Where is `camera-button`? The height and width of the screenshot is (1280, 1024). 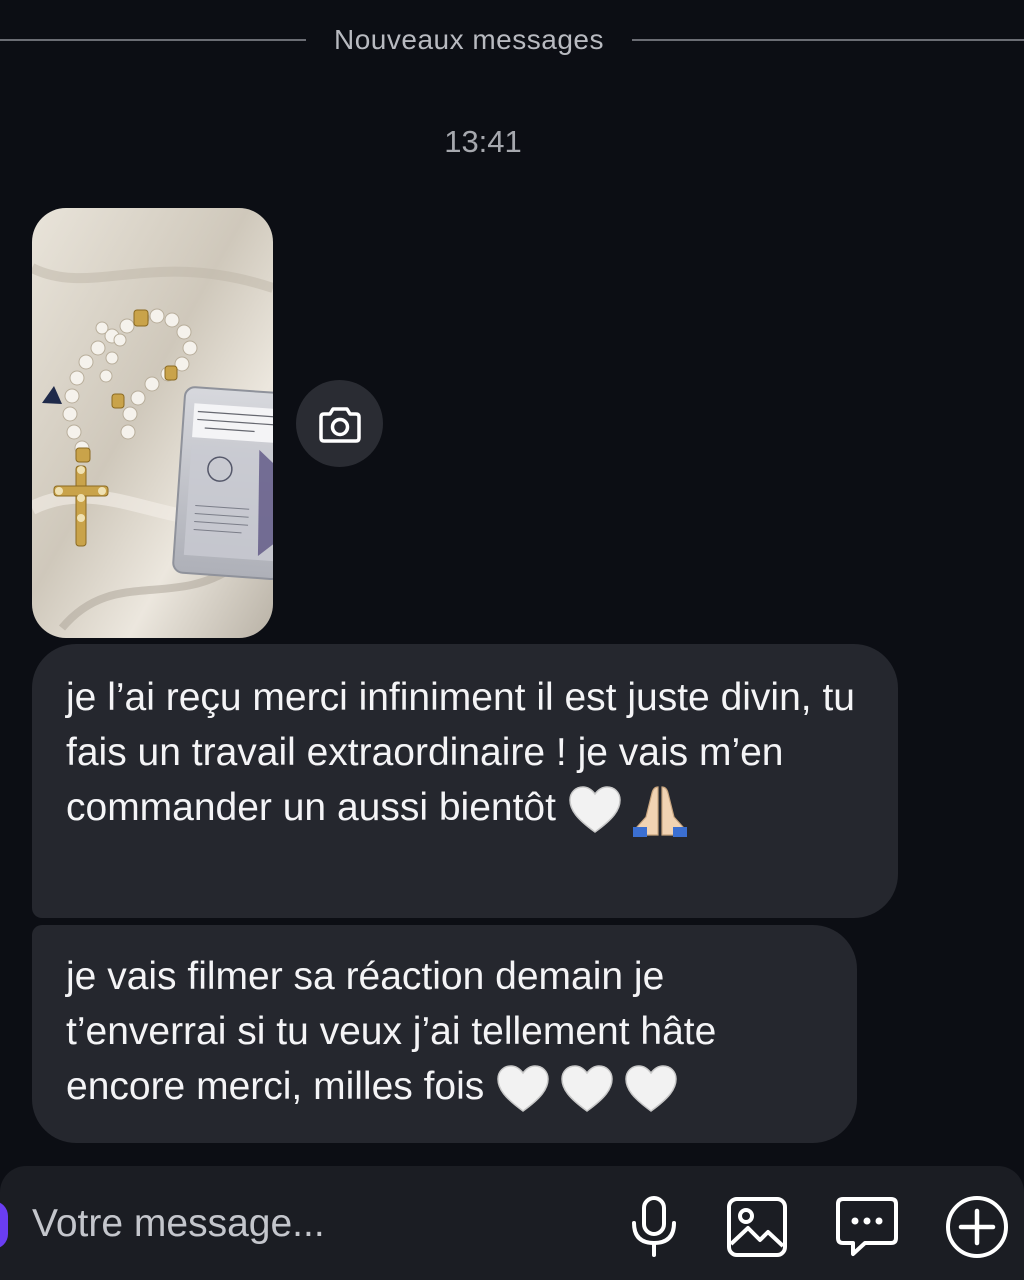
camera-button is located at coordinates (339, 423).